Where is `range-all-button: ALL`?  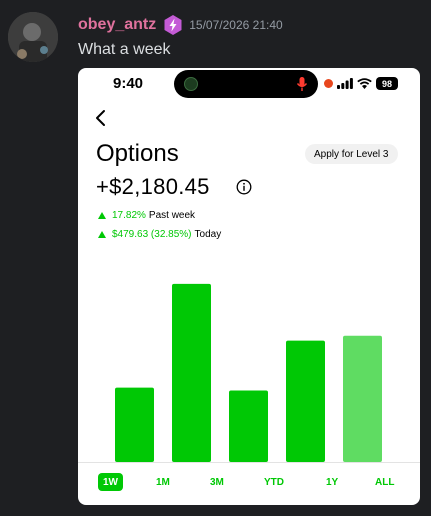 range-all-button: ALL is located at coordinates (384, 482).